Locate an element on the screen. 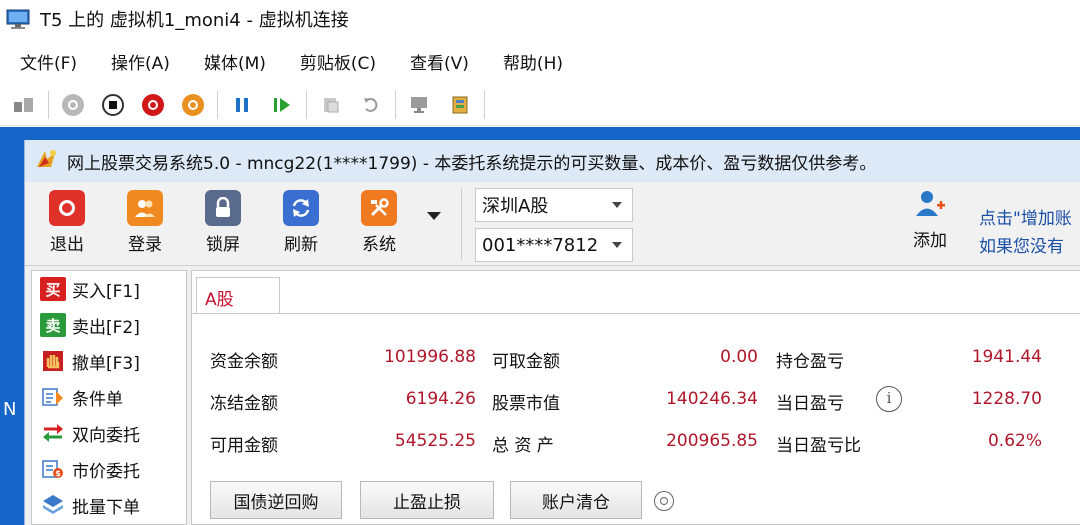 Image resolution: width=1080 pixels, height=525 pixels. nav-item-sell: 卖 卖出[F2] is located at coordinates (109, 325).